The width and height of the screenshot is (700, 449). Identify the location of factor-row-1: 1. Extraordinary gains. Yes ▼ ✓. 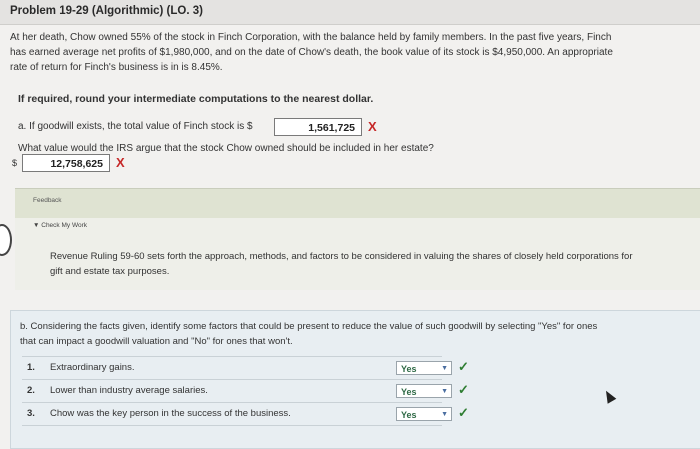
(248, 367).